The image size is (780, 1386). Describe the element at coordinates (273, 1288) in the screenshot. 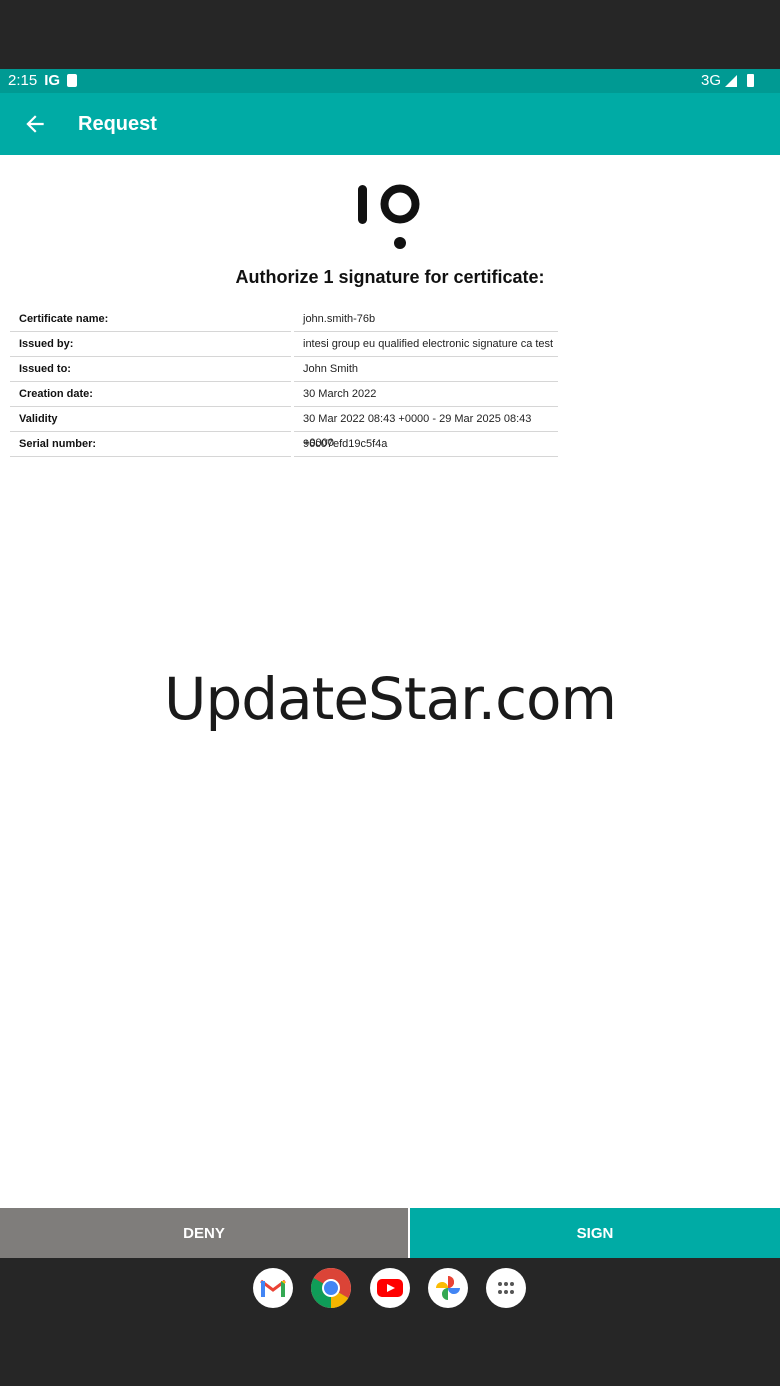

I see `gmail-icon` at that location.